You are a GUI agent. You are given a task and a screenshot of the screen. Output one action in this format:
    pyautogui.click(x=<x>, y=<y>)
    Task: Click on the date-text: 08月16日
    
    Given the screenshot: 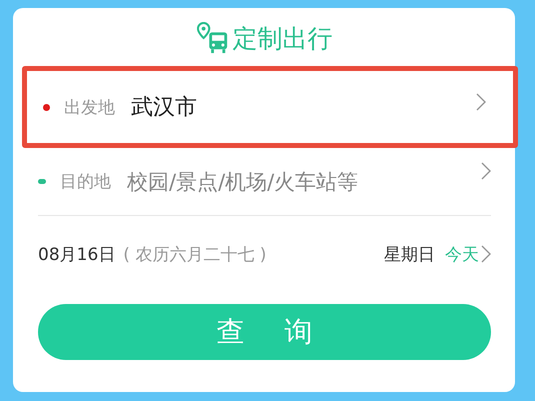 What is the action you would take?
    pyautogui.click(x=77, y=255)
    